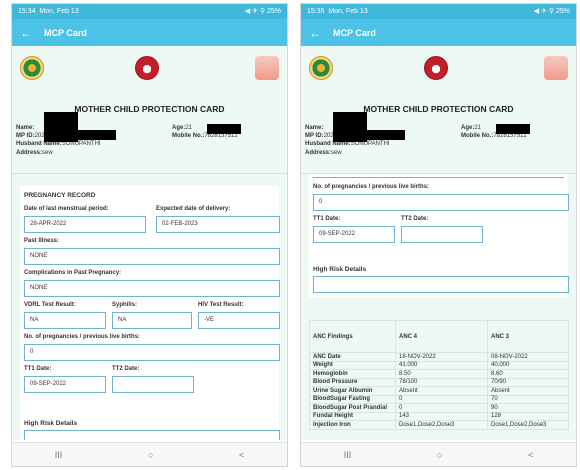 The image size is (580, 470). Describe the element at coordinates (528, 408) in the screenshot. I see `cell-anc3: 90` at that location.